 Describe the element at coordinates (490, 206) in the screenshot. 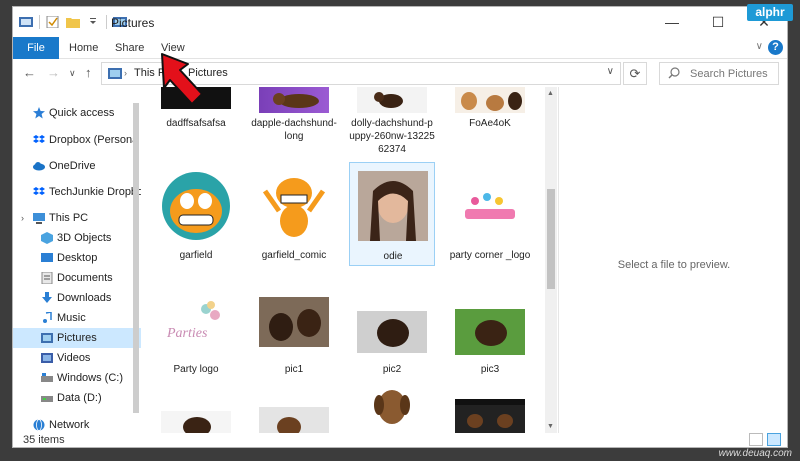

I see `party-corner-logo-picture` at that location.